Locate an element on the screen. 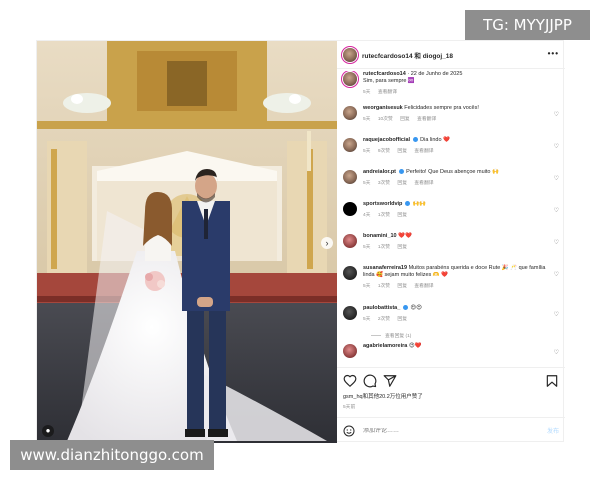 Image resolution: width=600 pixels, height=480 pixels. view-replies-button: 查看回复 (1) is located at coordinates (451, 337).